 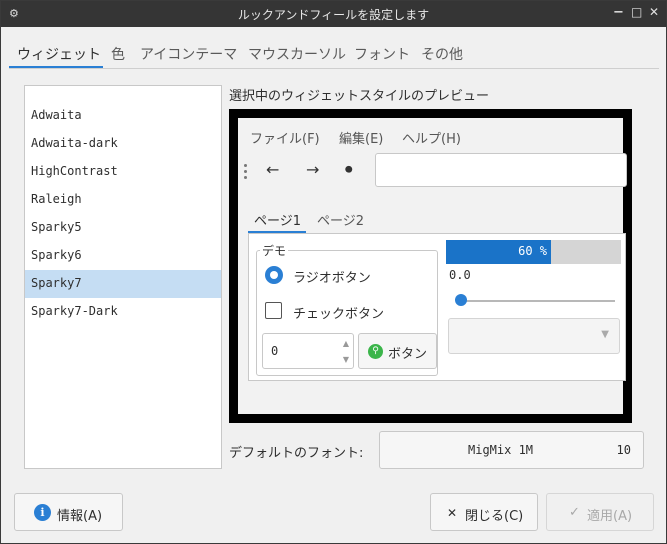 What do you see at coordinates (308, 351) in the screenshot?
I see `demo-spin-button: 0 ▲ ▼` at bounding box center [308, 351].